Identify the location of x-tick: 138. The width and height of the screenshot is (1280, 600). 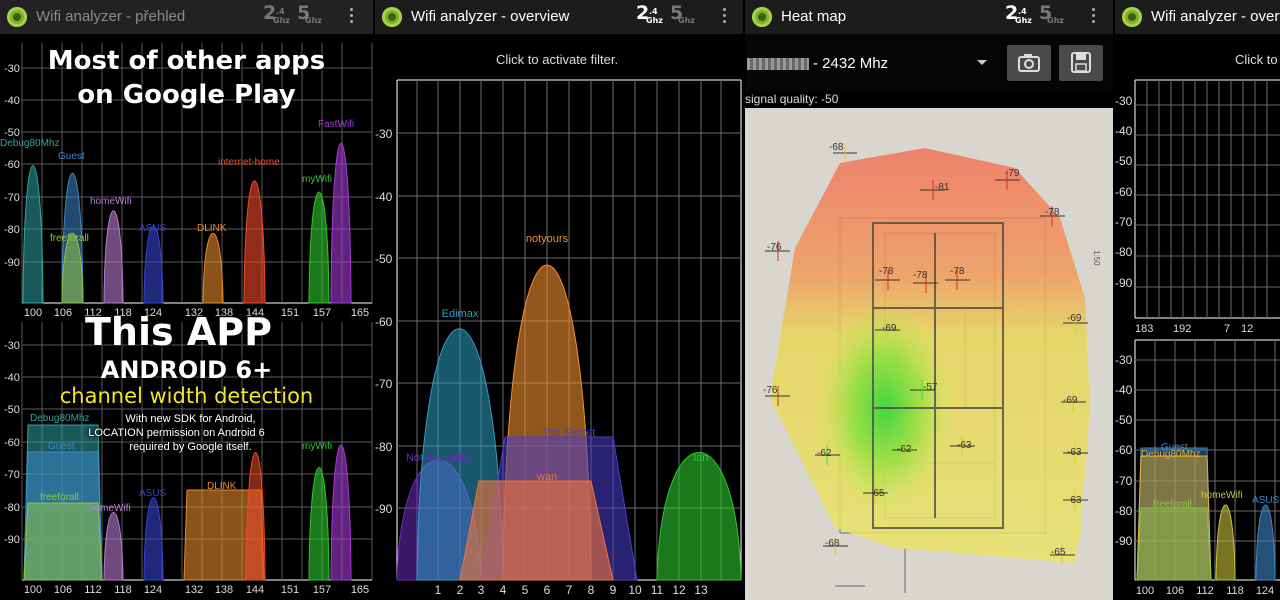
(224, 590).